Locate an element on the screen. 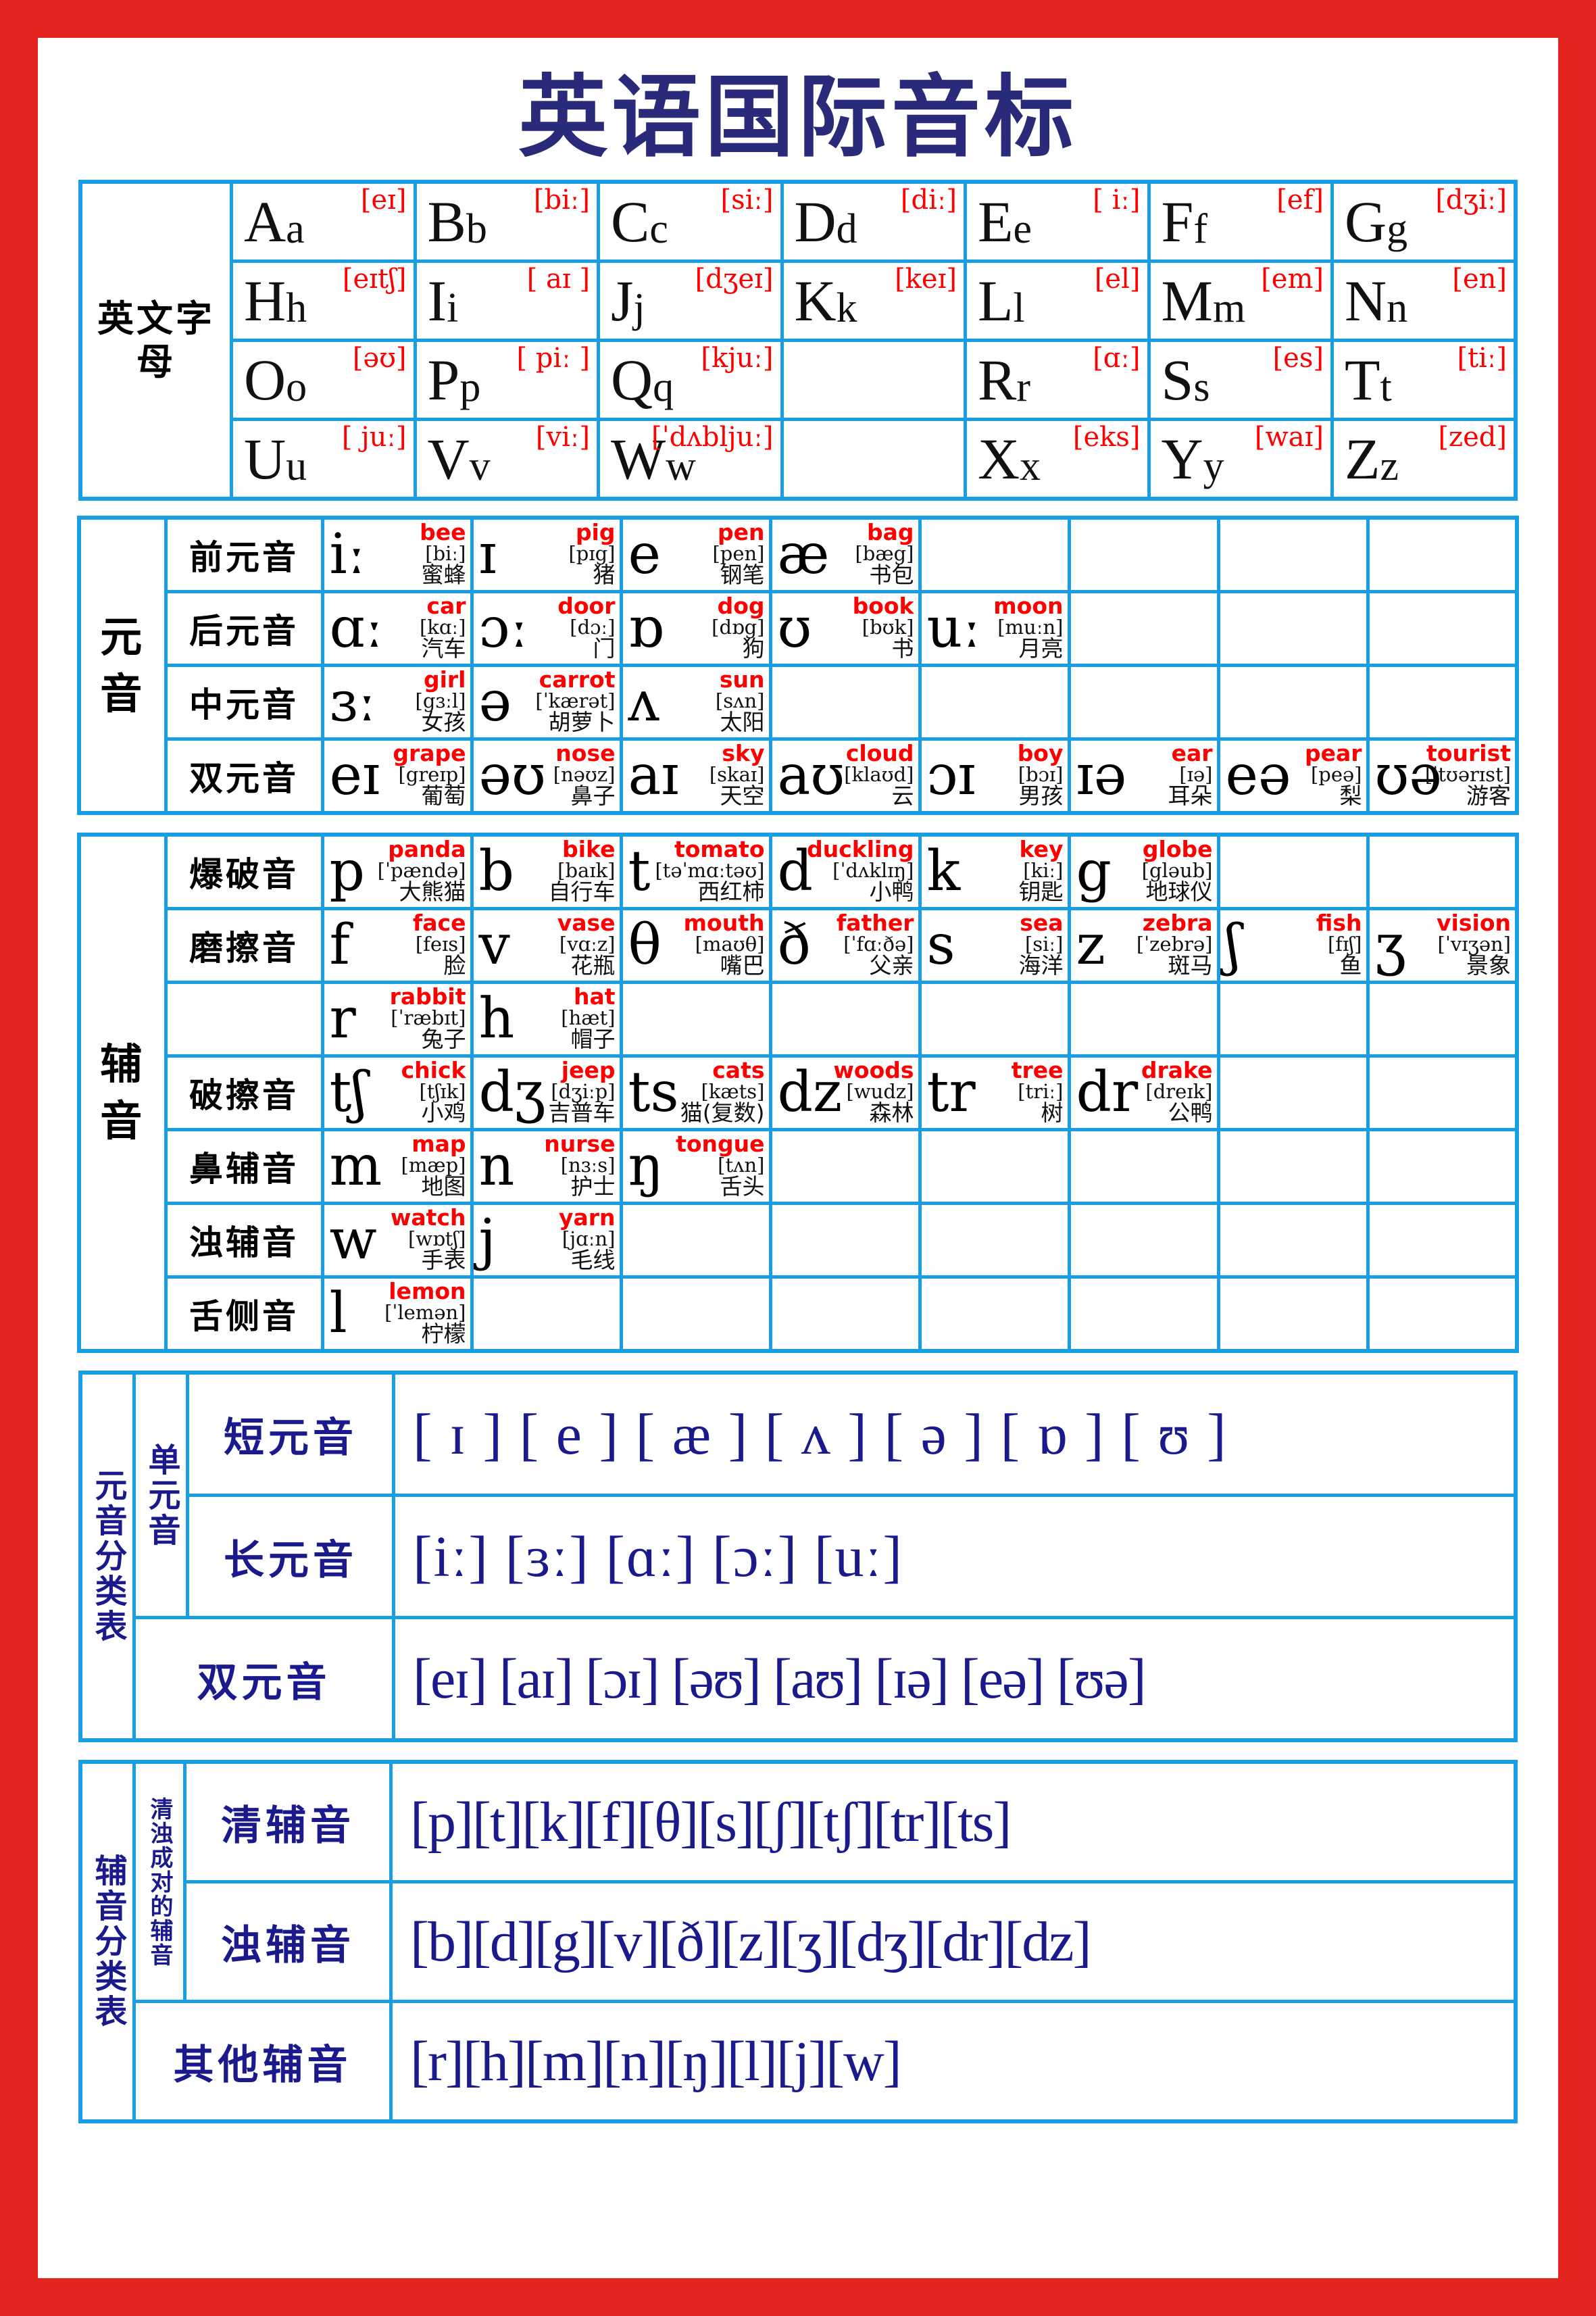 The width and height of the screenshot is (1596, 2316). sound-cell: k key [kiː] 钥匙 is located at coordinates (995, 872).